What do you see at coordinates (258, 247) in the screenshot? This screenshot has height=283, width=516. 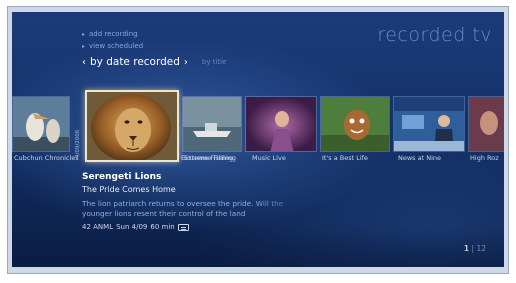 I see `screen-reflection` at bounding box center [258, 247].